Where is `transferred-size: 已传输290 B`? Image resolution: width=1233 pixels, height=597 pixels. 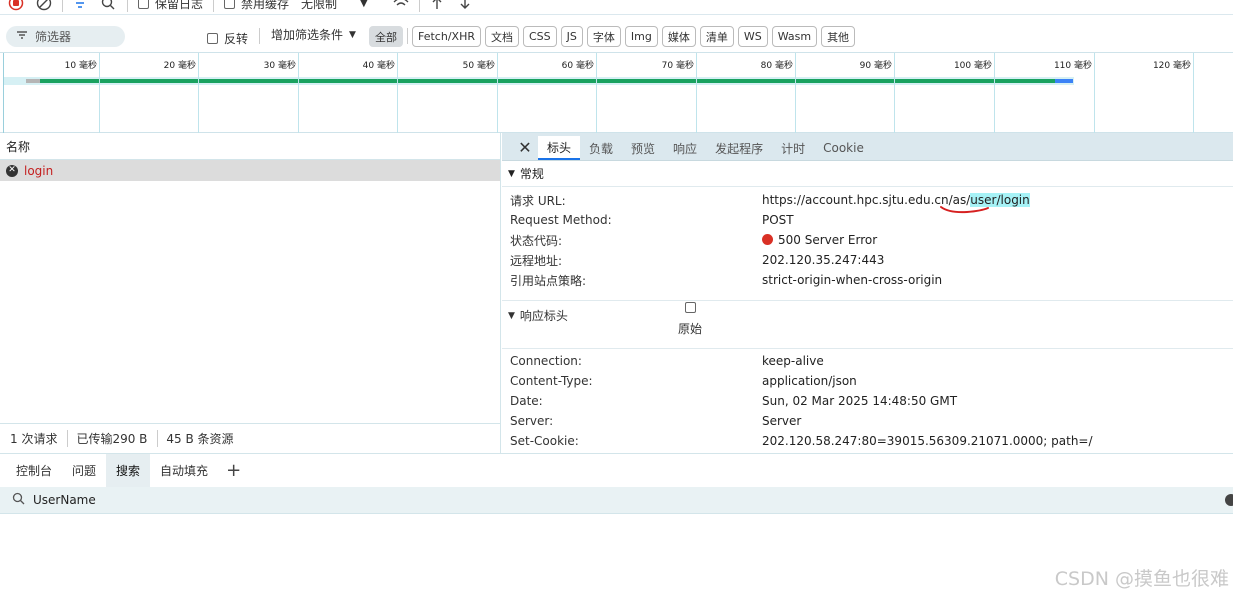
transferred-size: 已传输290 B is located at coordinates (117, 438).